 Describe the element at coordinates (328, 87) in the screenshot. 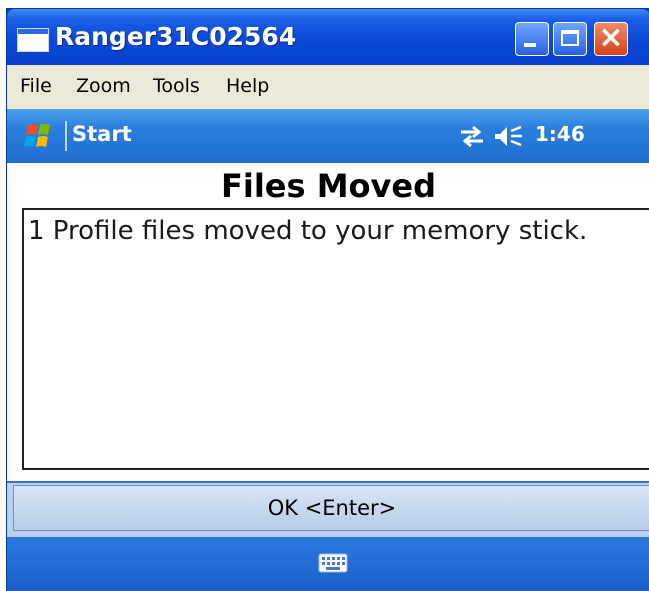

I see `menu-bar: File Zoom Tools Help` at that location.